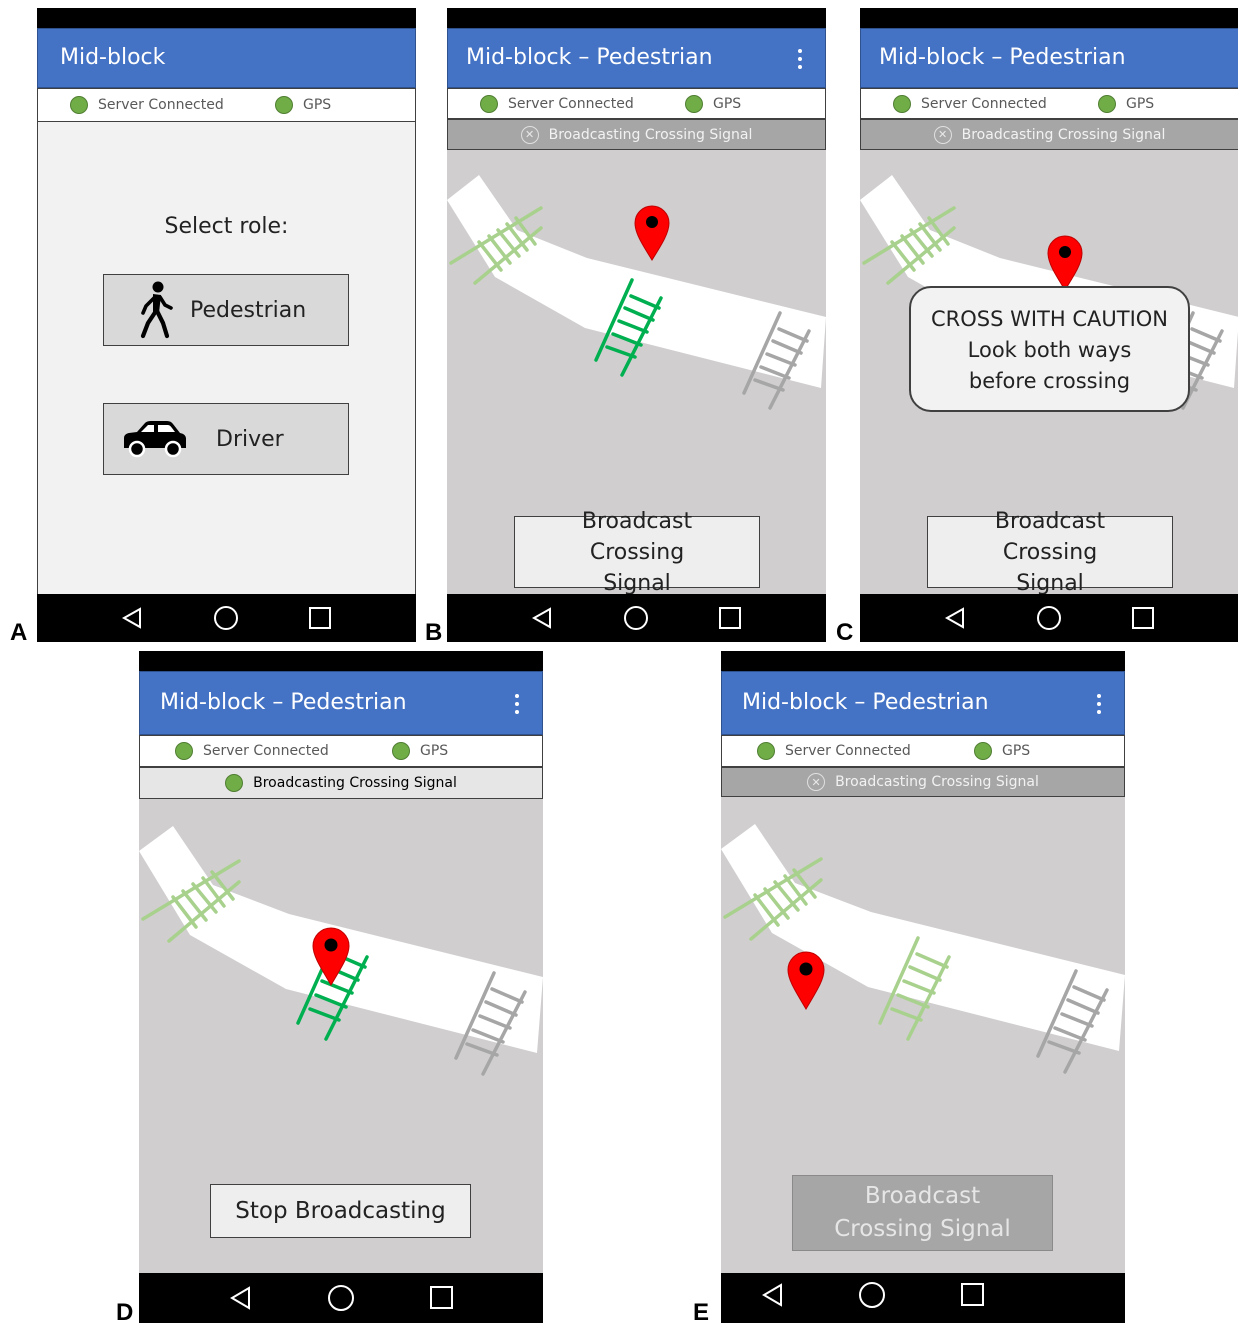  What do you see at coordinates (1049, 365) in the screenshot?
I see `caution-message: Look both ways before crossing` at bounding box center [1049, 365].